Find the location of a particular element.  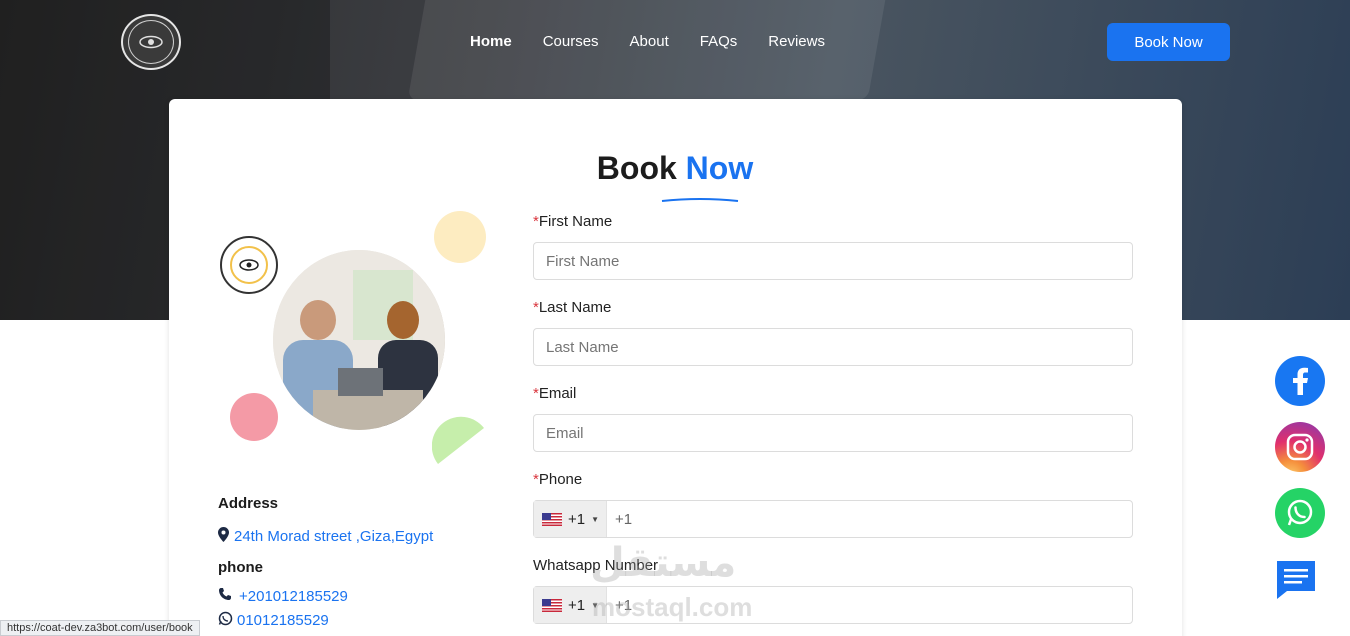

phone-label: *Phone is located at coordinates (557, 479).